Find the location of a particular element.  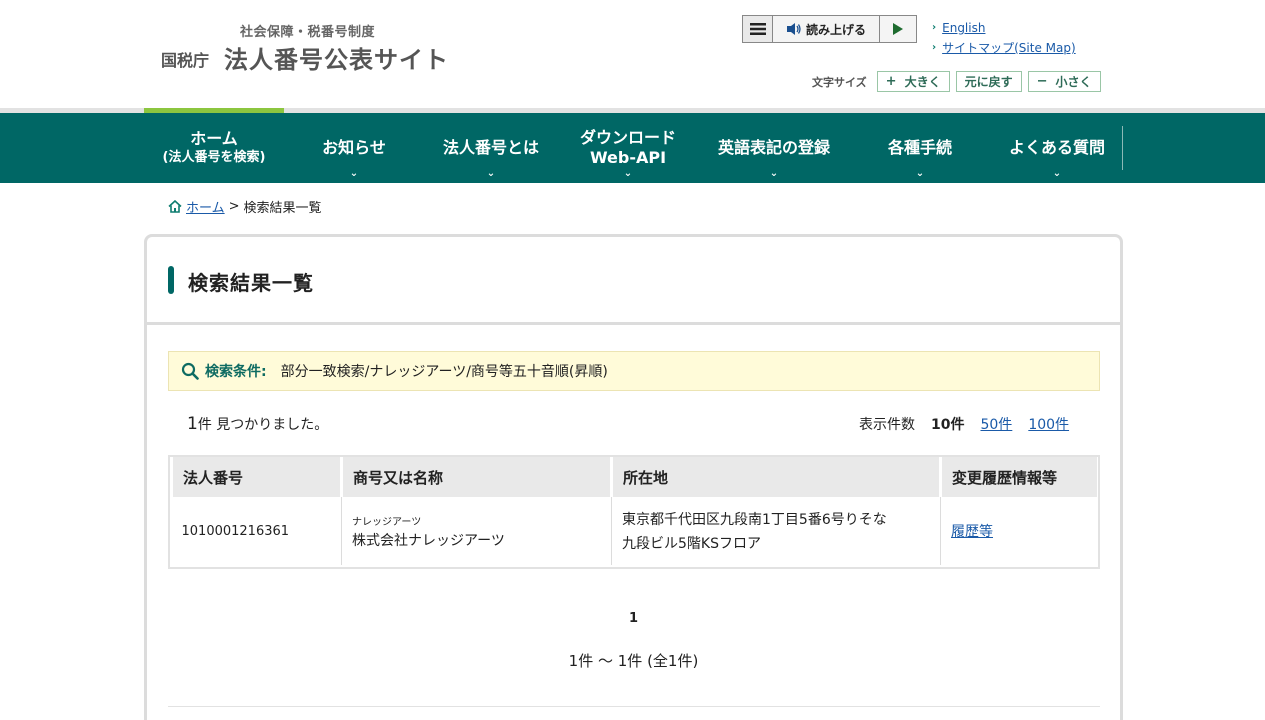

nav-item-about: 法人番号とは ⌄ is located at coordinates (491, 148).